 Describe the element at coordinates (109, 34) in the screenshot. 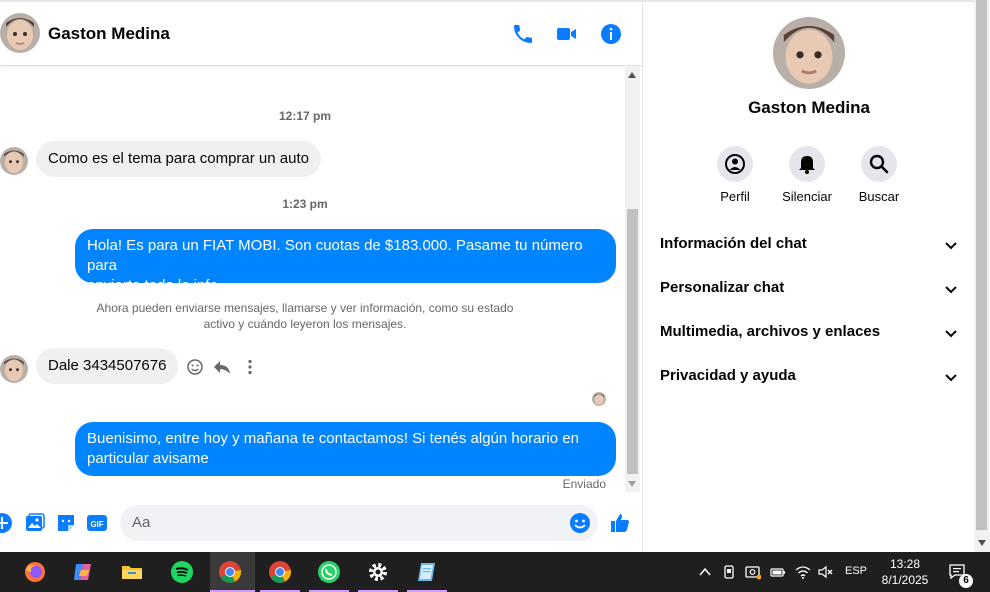

I see `contact-name: Gaston Medina` at that location.